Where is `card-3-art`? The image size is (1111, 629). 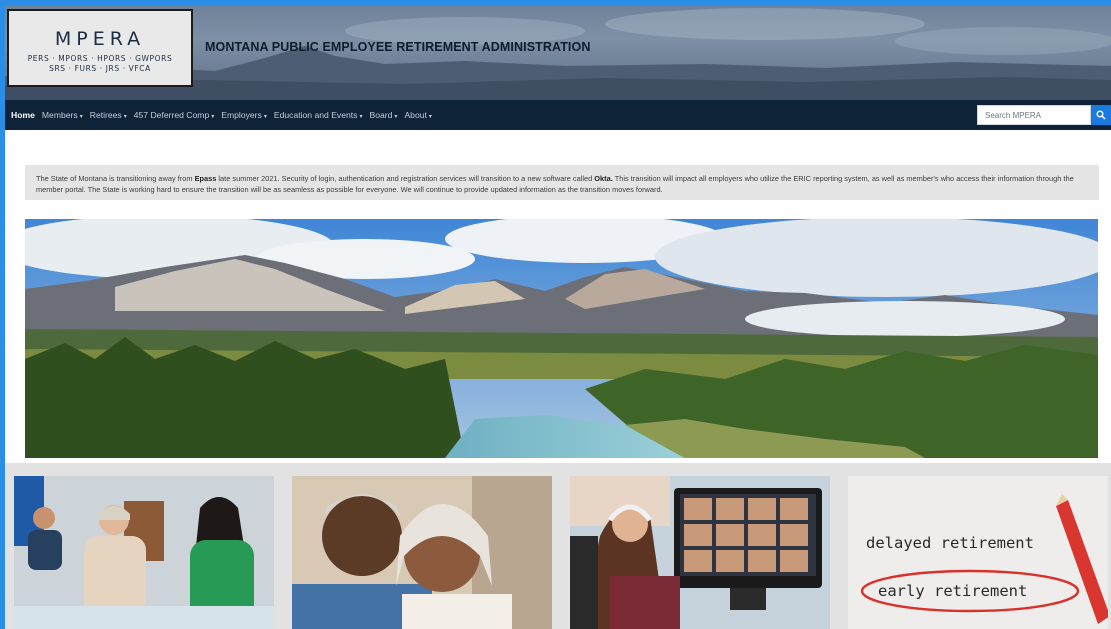
card-3-art is located at coordinates (700, 552).